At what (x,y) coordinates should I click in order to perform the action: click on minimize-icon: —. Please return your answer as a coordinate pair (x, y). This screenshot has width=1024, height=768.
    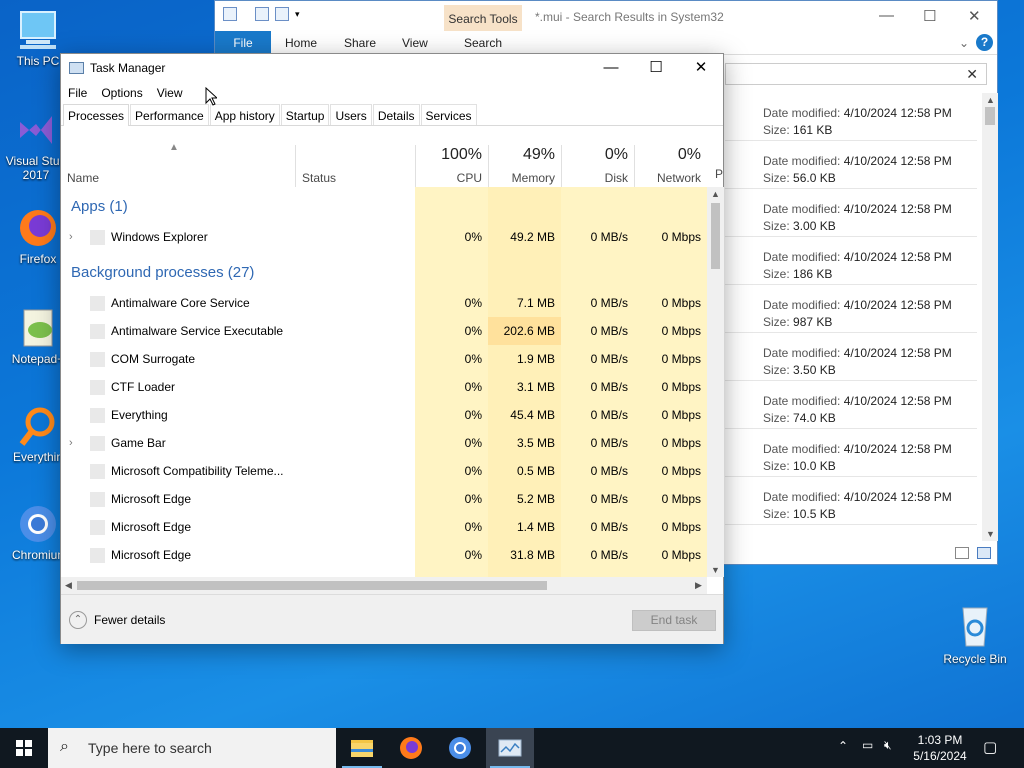
    Looking at the image, I should click on (886, 15).